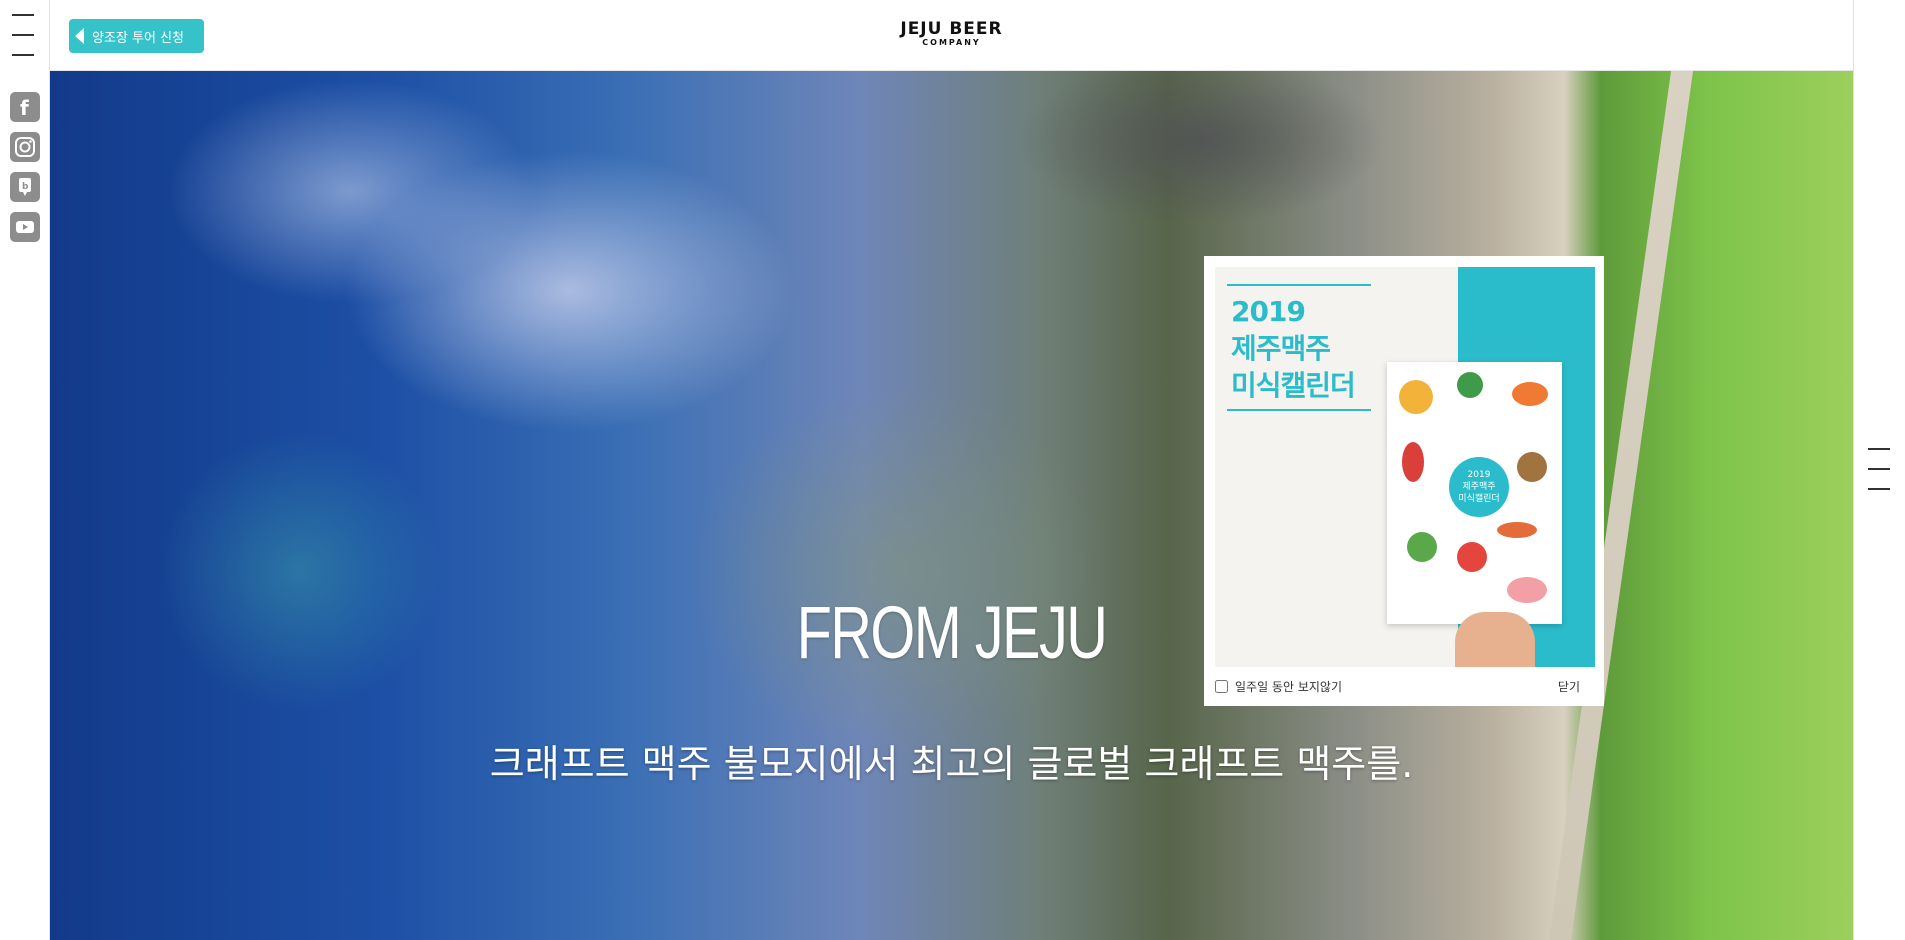 This screenshot has height=940, width=1905. I want to click on facebook-icon: f, so click(25, 107).